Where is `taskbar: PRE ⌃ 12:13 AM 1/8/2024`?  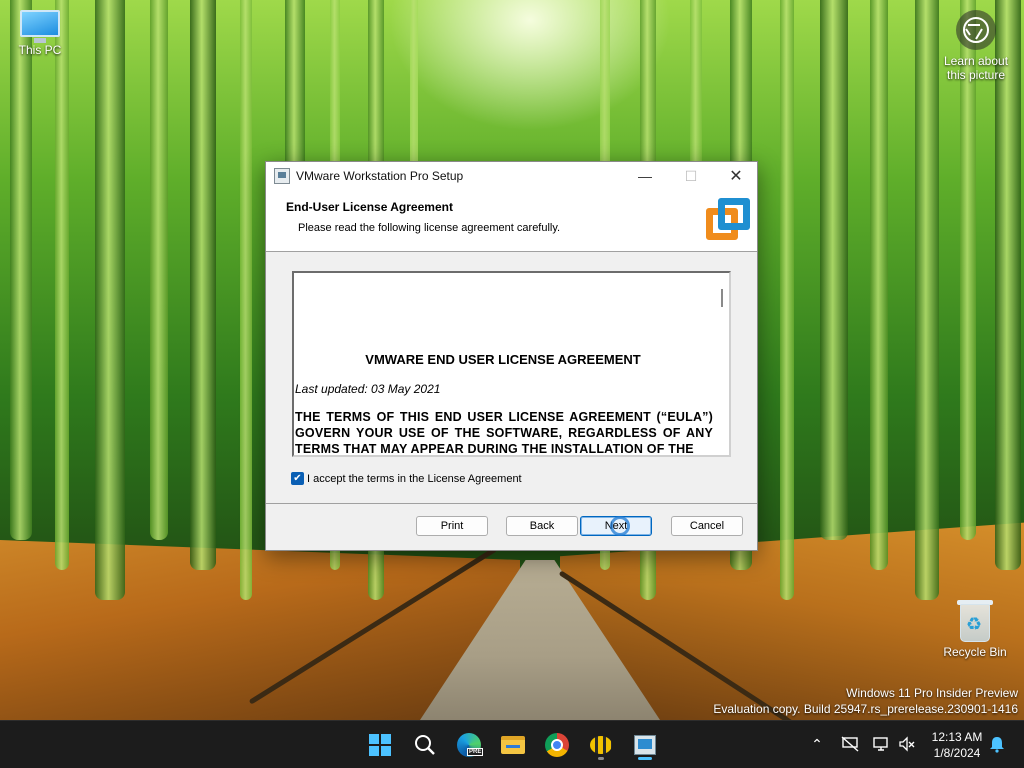 taskbar: PRE ⌃ 12:13 AM 1/8/2024 is located at coordinates (512, 744).